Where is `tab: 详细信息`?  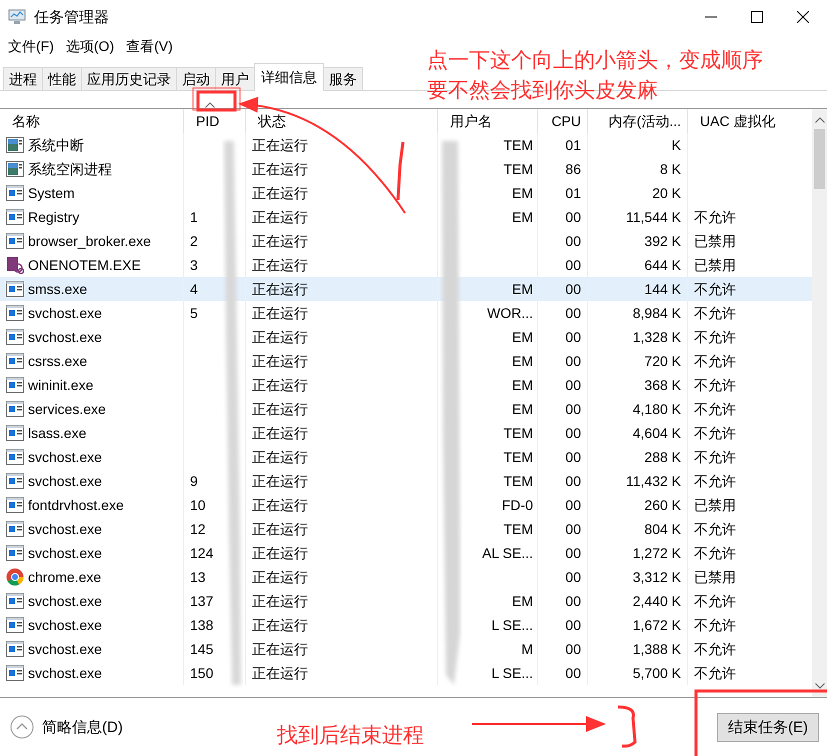
tab: 详细信息 is located at coordinates (289, 77).